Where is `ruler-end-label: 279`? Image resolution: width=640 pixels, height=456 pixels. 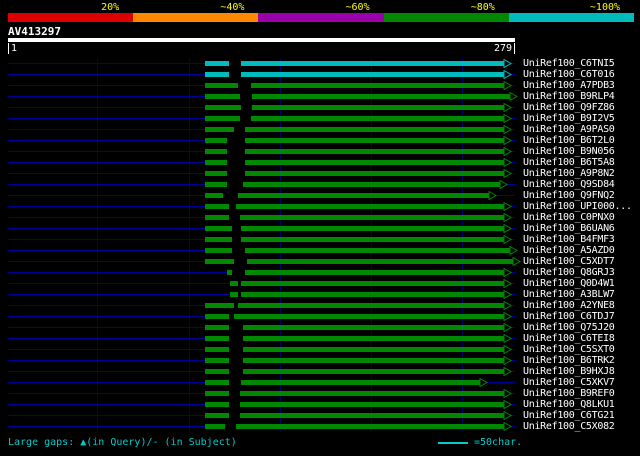
ruler-end-label: 279 is located at coordinates (502, 48).